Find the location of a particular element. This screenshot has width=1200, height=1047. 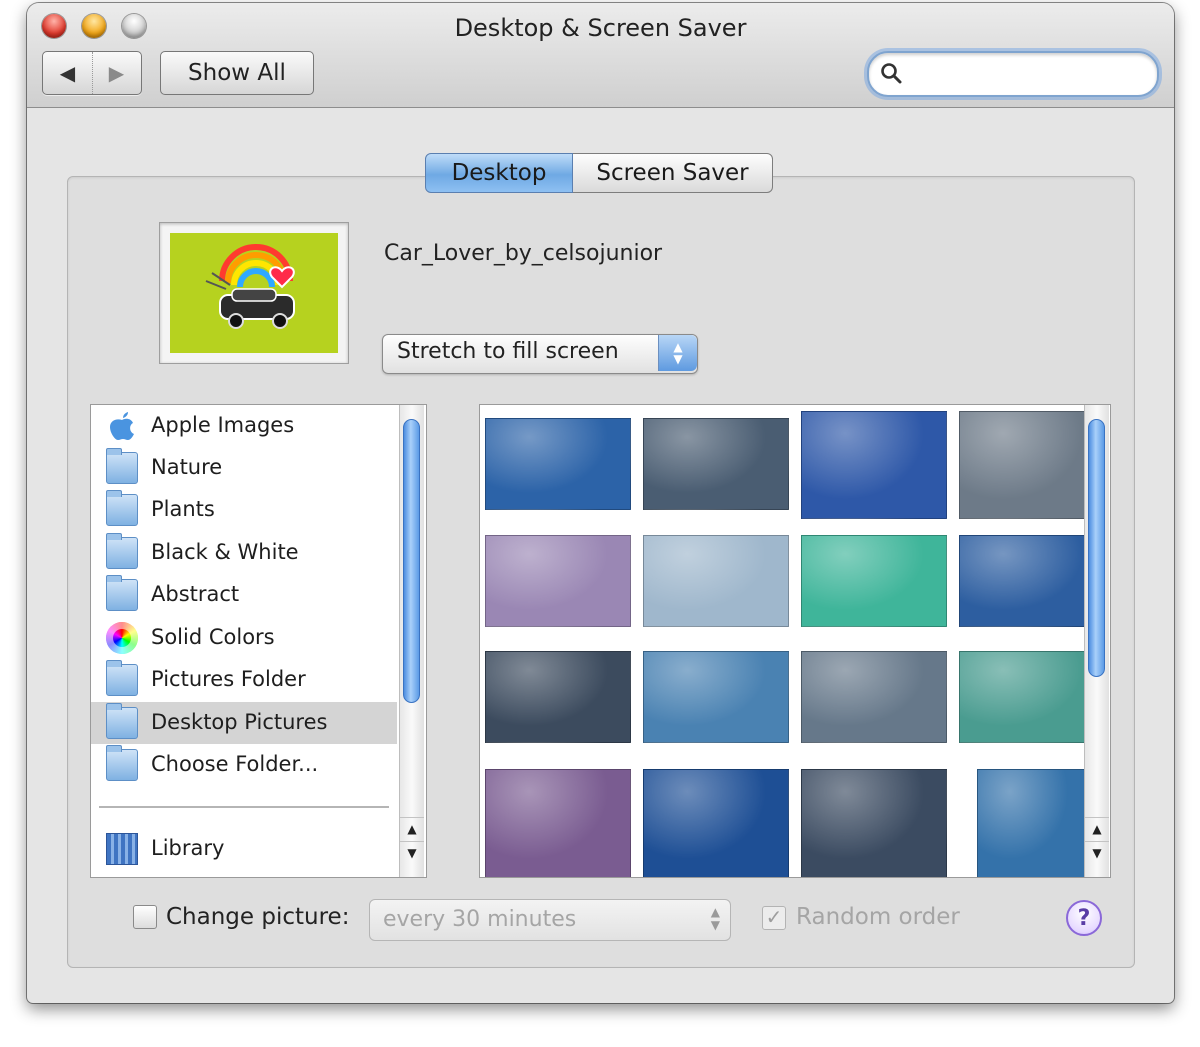

show-all-button: Show All is located at coordinates (237, 73).